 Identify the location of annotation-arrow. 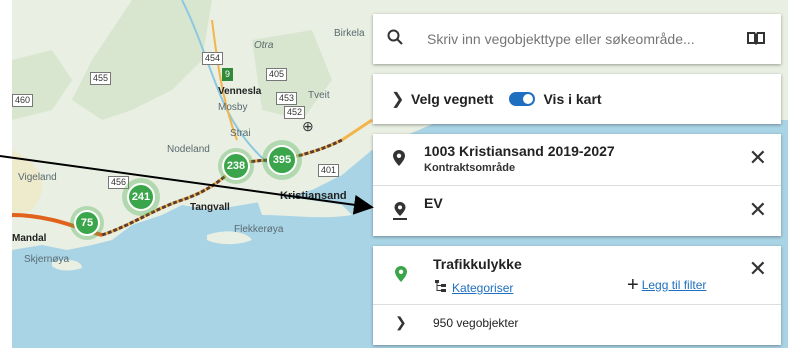
(187, 185).